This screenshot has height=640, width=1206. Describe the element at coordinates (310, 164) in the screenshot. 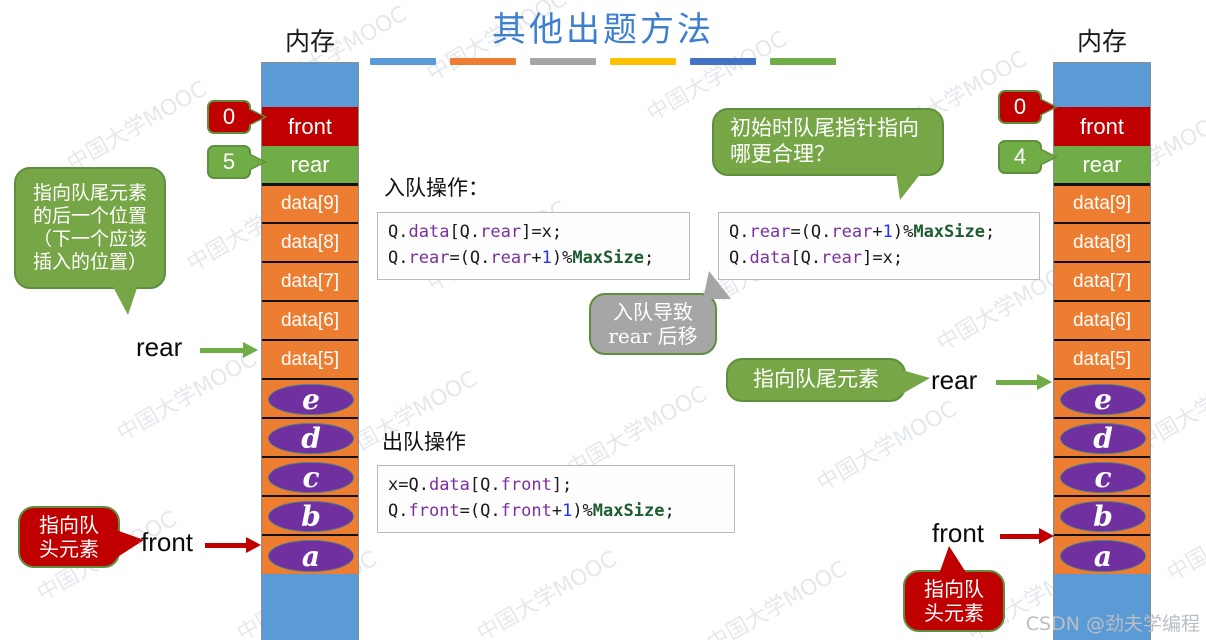

I see `left-cell-rear: rear` at that location.